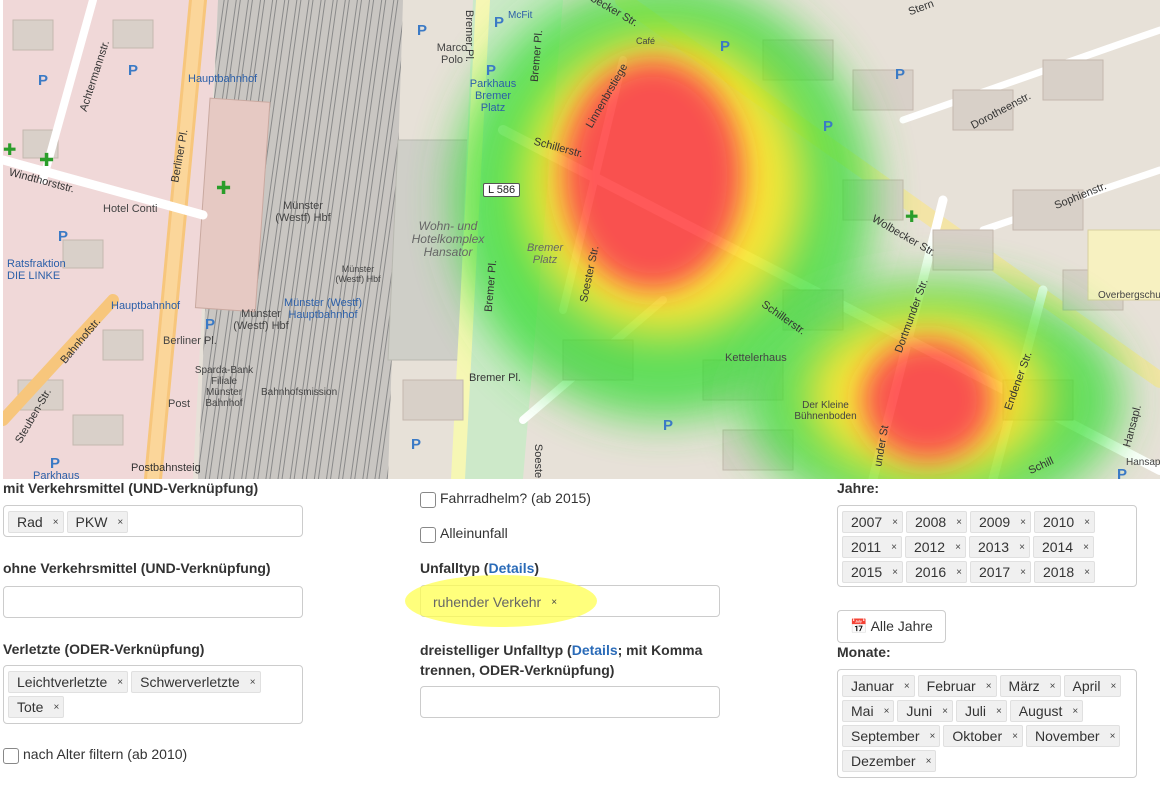 This screenshot has height=798, width=1160. What do you see at coordinates (36, 522) in the screenshot?
I see `tag-rad: Rad ×` at bounding box center [36, 522].